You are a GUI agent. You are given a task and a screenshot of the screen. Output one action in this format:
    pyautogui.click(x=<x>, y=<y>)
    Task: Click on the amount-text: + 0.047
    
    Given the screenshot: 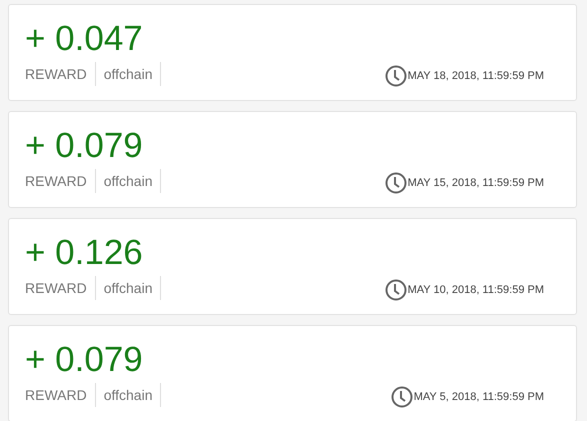 What is the action you would take?
    pyautogui.click(x=84, y=39)
    